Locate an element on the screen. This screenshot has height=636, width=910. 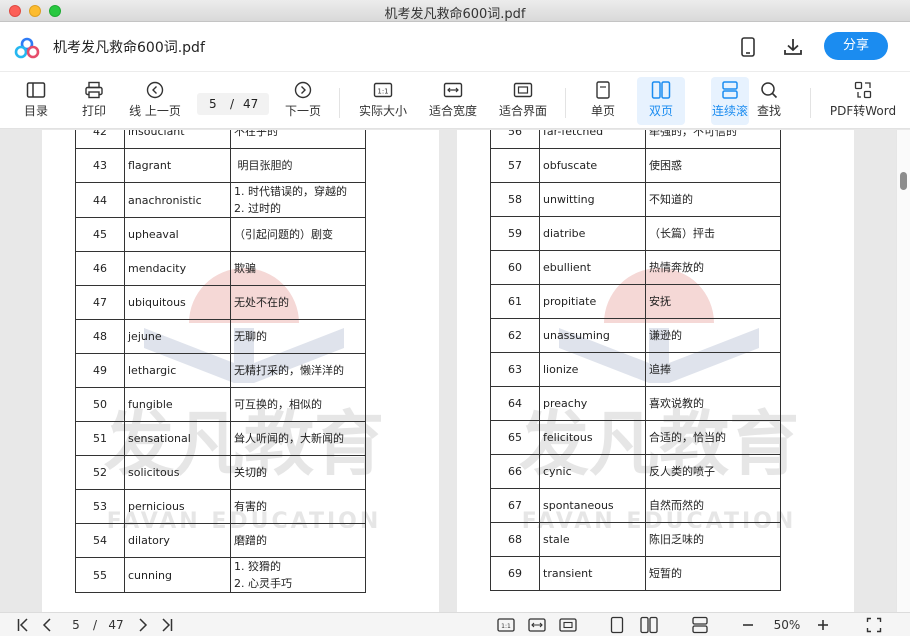
vocab-meaning: 热情奔放的 is located at coordinates (713, 267).